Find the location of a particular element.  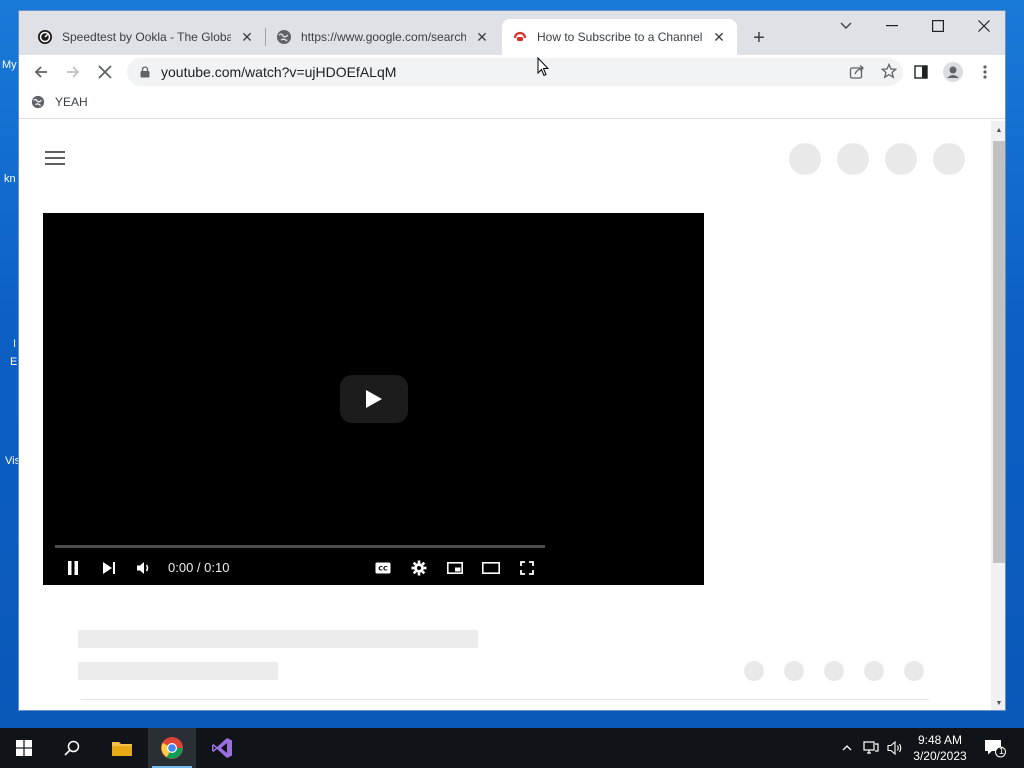

maximize-button is located at coordinates (938, 26).